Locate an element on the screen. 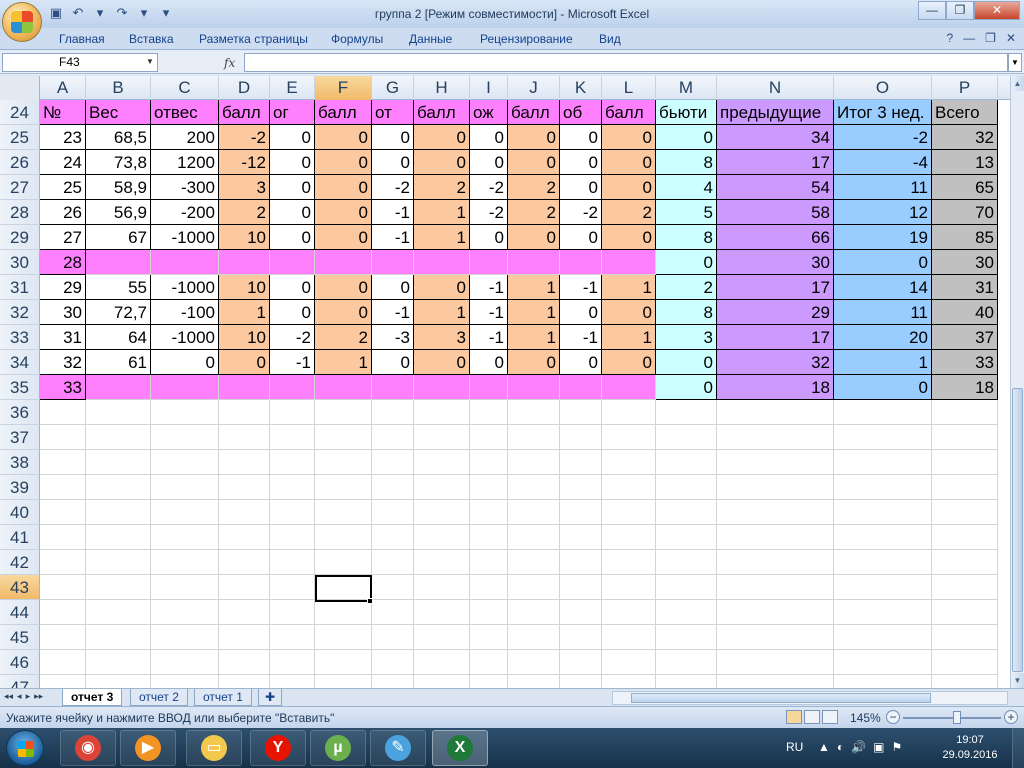  cell-P39 is located at coordinates (965, 487).